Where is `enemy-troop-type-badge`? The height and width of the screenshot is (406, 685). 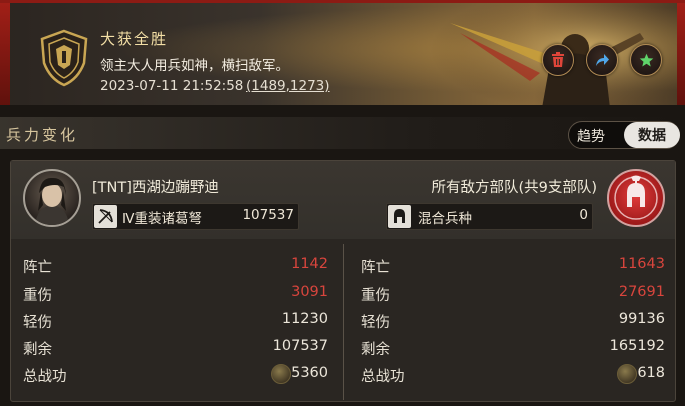 enemy-troop-type-badge is located at coordinates (399, 216).